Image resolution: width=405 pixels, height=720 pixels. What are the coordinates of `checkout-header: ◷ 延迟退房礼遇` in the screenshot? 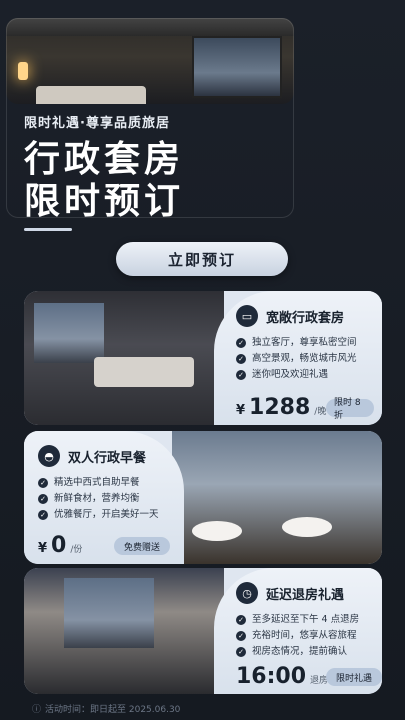 It's located at (290, 593).